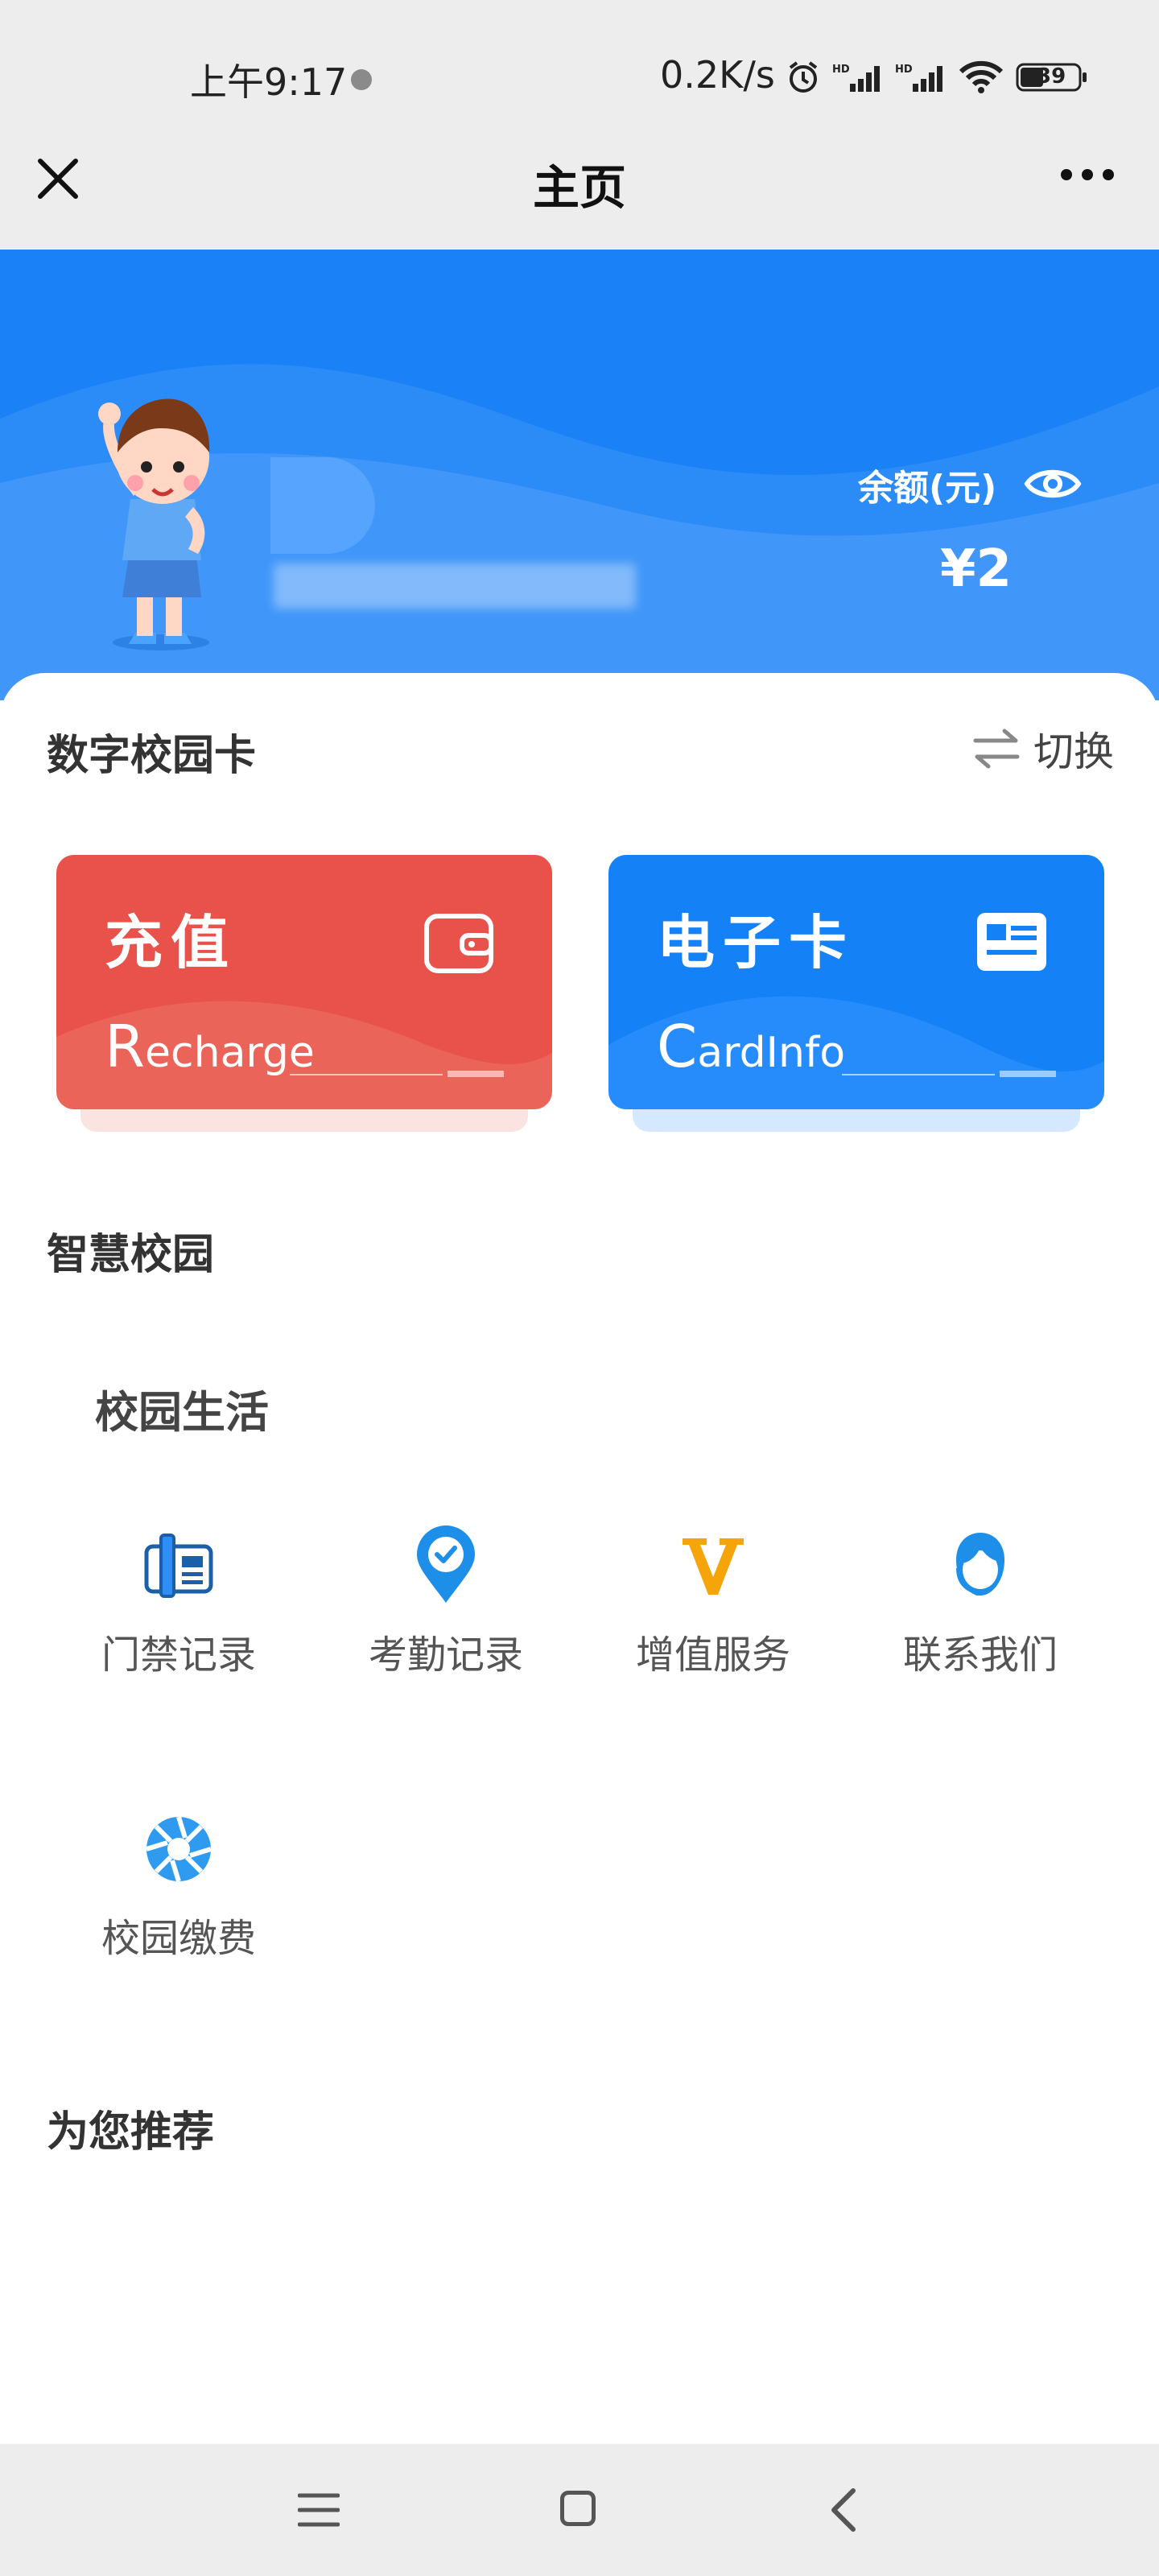 The height and width of the screenshot is (2576, 1159). I want to click on grid-item-label: 考勤记录, so click(445, 1655).